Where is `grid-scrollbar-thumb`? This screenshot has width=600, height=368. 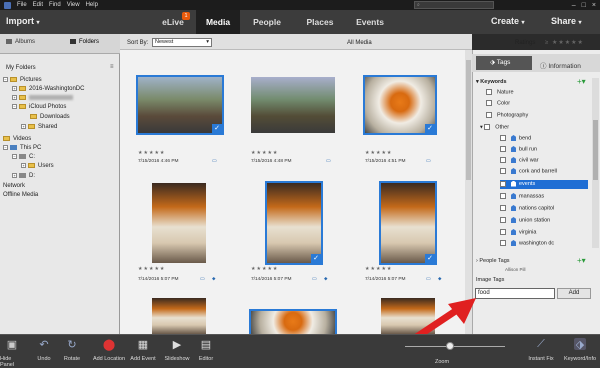
grid-scrollbar-thumb is located at coordinates (468, 120).